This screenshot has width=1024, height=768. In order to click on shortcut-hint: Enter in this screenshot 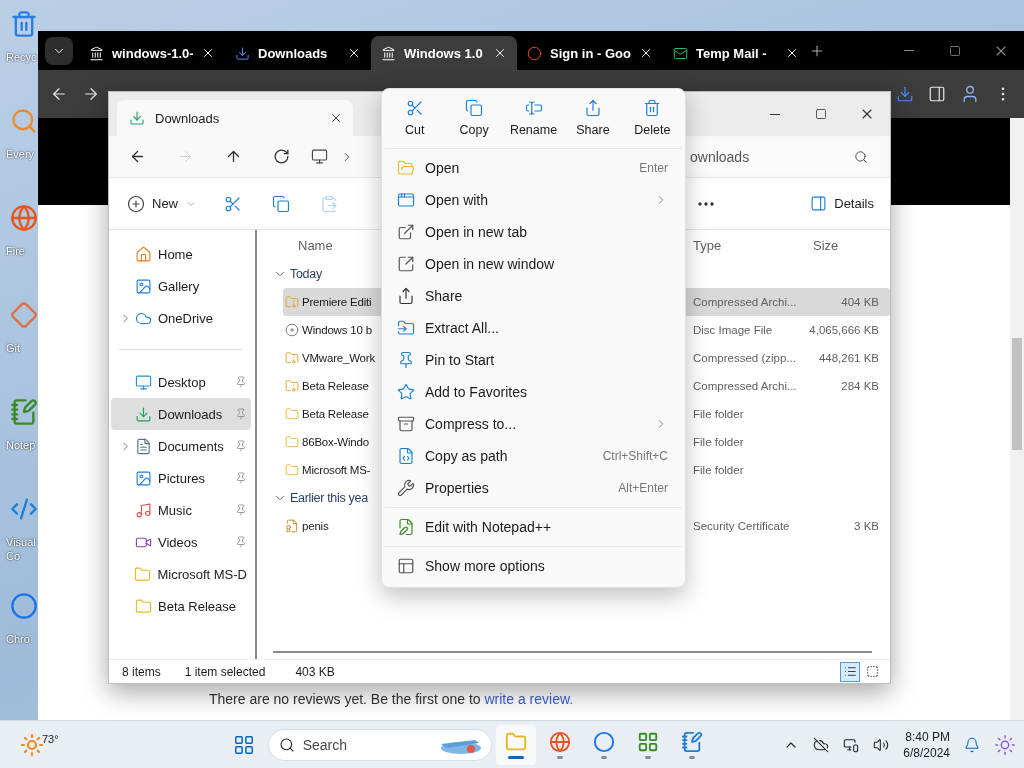, I will do `click(653, 168)`.